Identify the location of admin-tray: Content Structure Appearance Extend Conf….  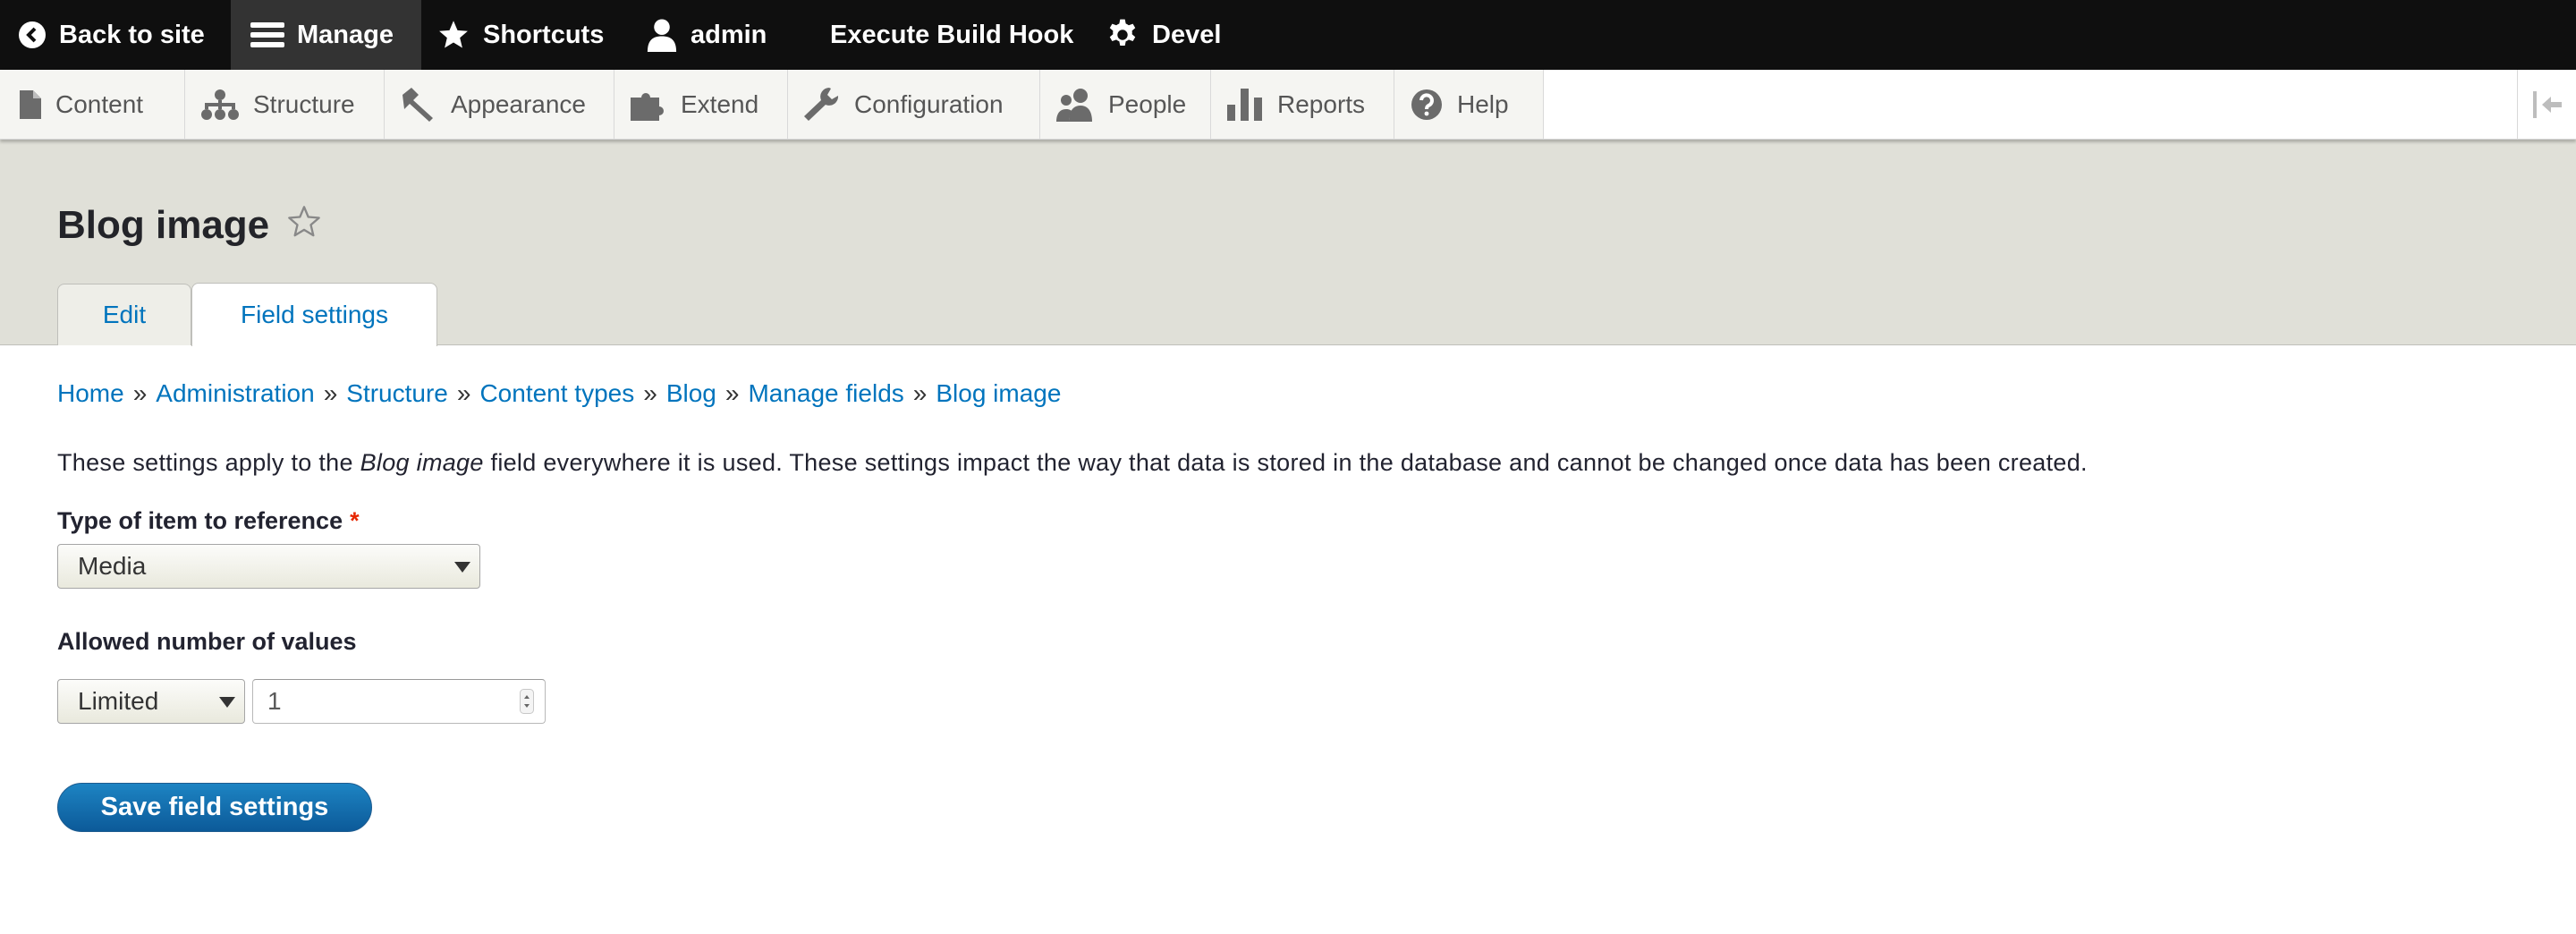
(1288, 105).